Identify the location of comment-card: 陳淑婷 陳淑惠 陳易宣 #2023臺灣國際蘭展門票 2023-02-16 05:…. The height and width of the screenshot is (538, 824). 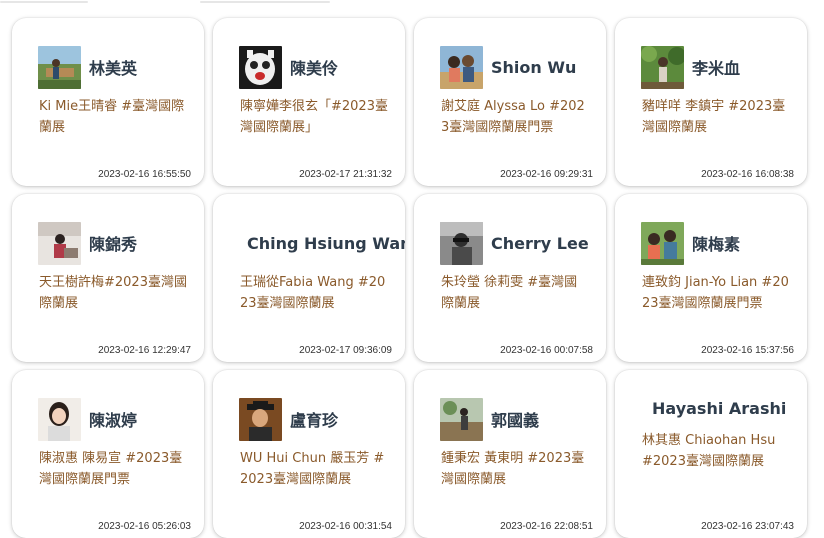
(108, 454).